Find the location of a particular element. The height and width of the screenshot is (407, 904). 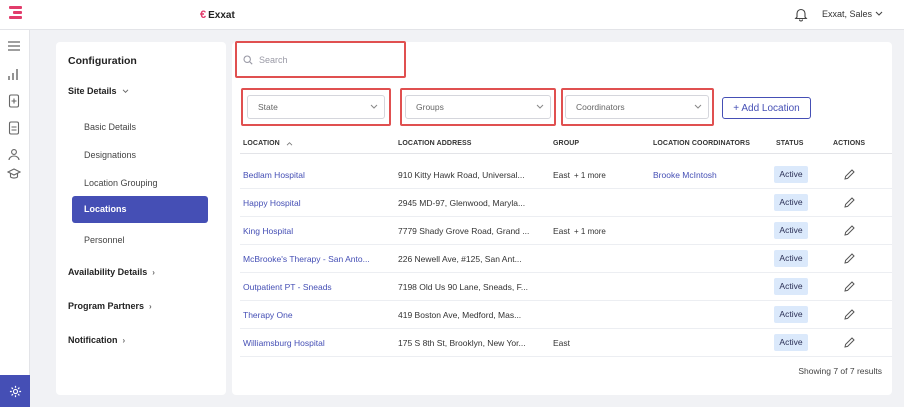

nav-locations: Locations is located at coordinates (140, 209).